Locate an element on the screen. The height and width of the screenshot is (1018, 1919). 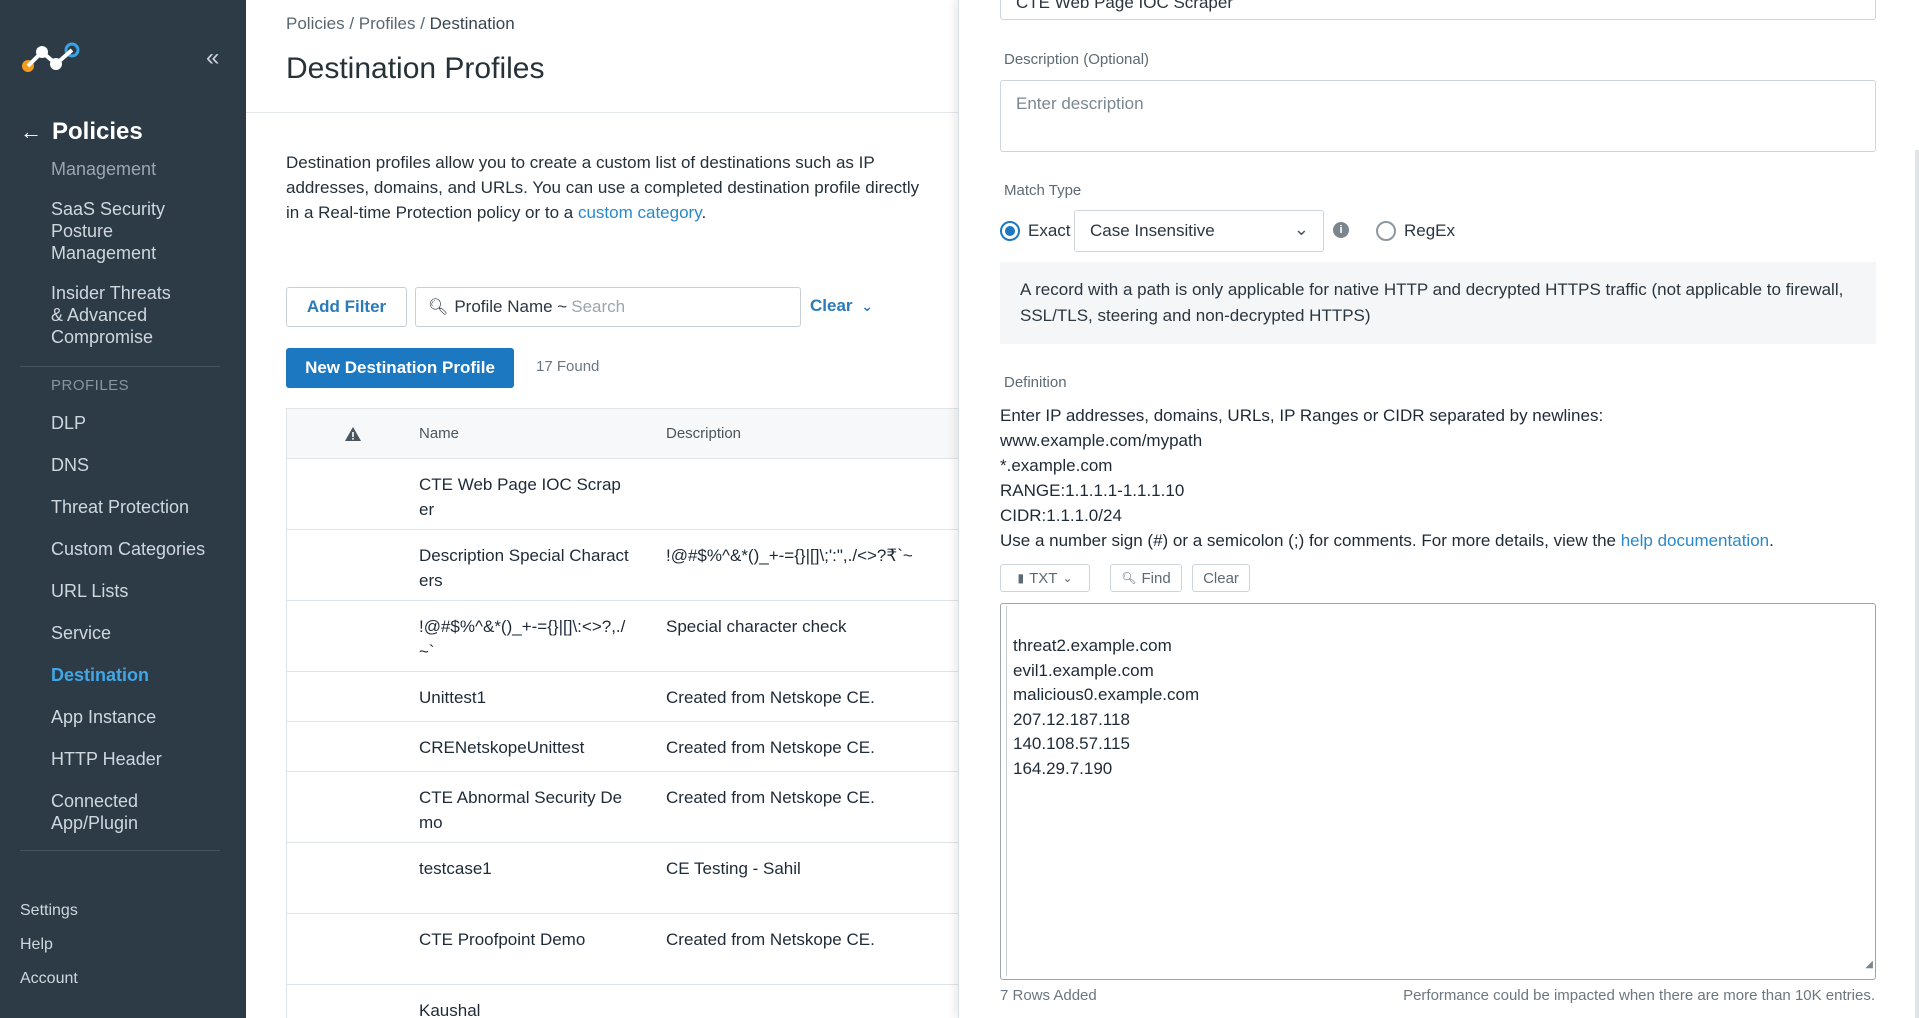
comment-end: . is located at coordinates (1771, 540).